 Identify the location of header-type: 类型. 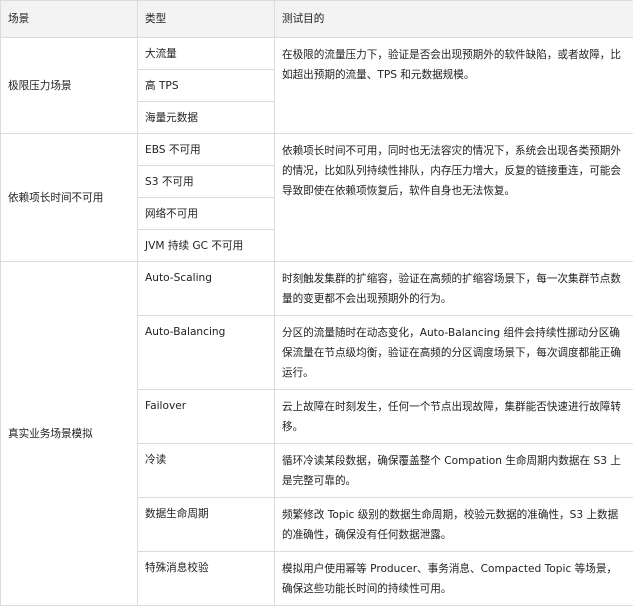
(206, 19).